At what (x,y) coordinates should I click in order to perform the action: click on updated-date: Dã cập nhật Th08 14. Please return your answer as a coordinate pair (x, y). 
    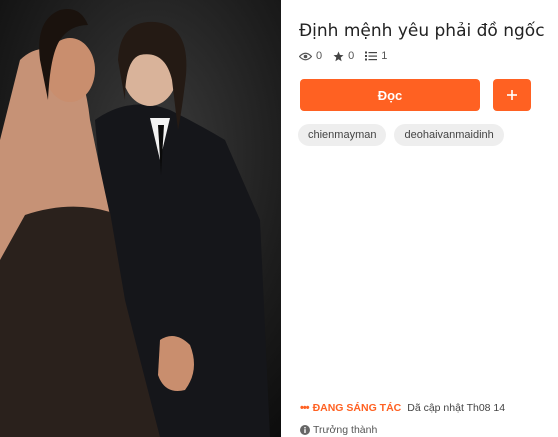
    Looking at the image, I should click on (456, 408).